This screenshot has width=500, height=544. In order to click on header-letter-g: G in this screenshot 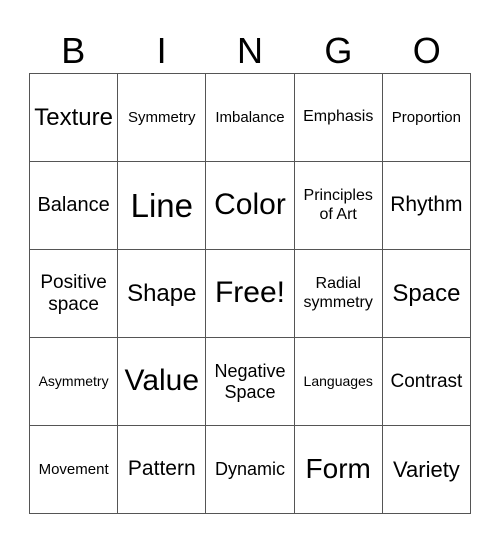, I will do `click(338, 50)`.